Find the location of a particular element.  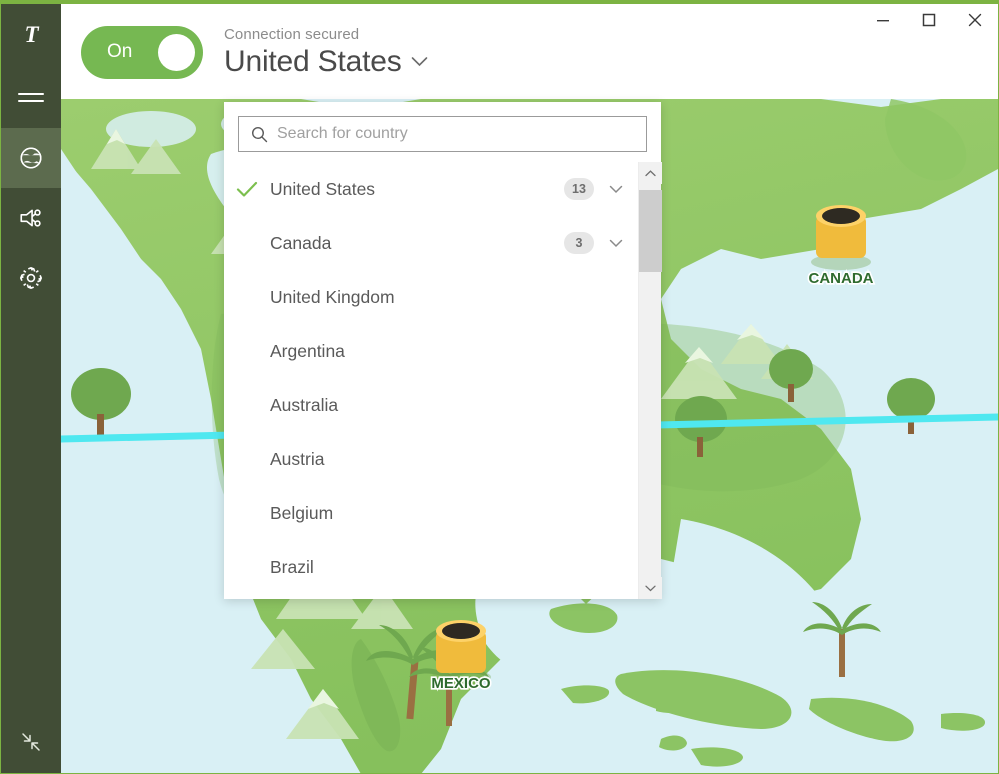

country-row-brazil: Brazil is located at coordinates (431, 567).